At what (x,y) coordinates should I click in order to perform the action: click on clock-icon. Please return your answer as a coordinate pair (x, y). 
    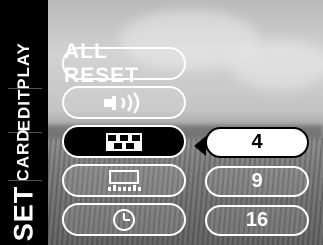
    Looking at the image, I should click on (124, 220).